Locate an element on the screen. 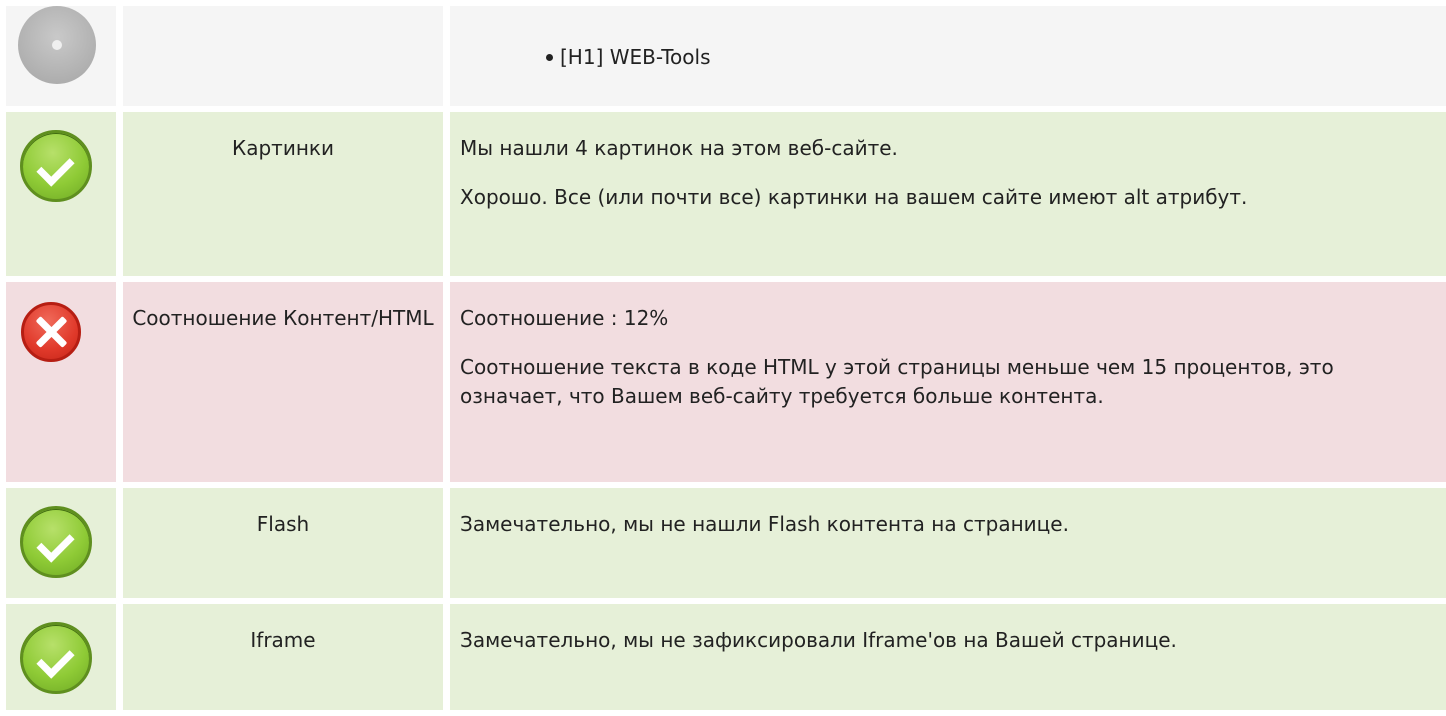  error-cross-icon is located at coordinates (51, 332).